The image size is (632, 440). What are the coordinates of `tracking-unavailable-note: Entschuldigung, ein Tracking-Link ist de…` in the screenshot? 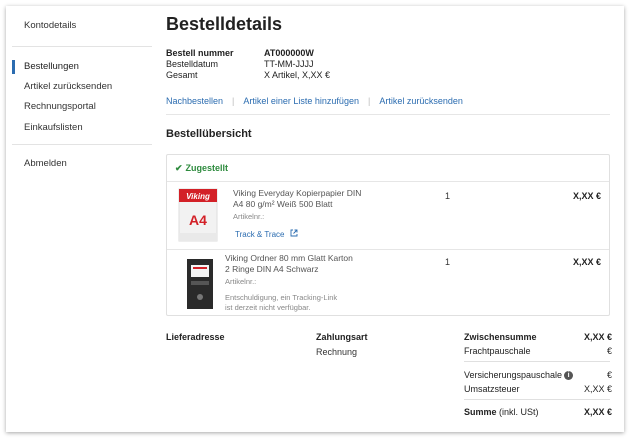 It's located at (281, 302).